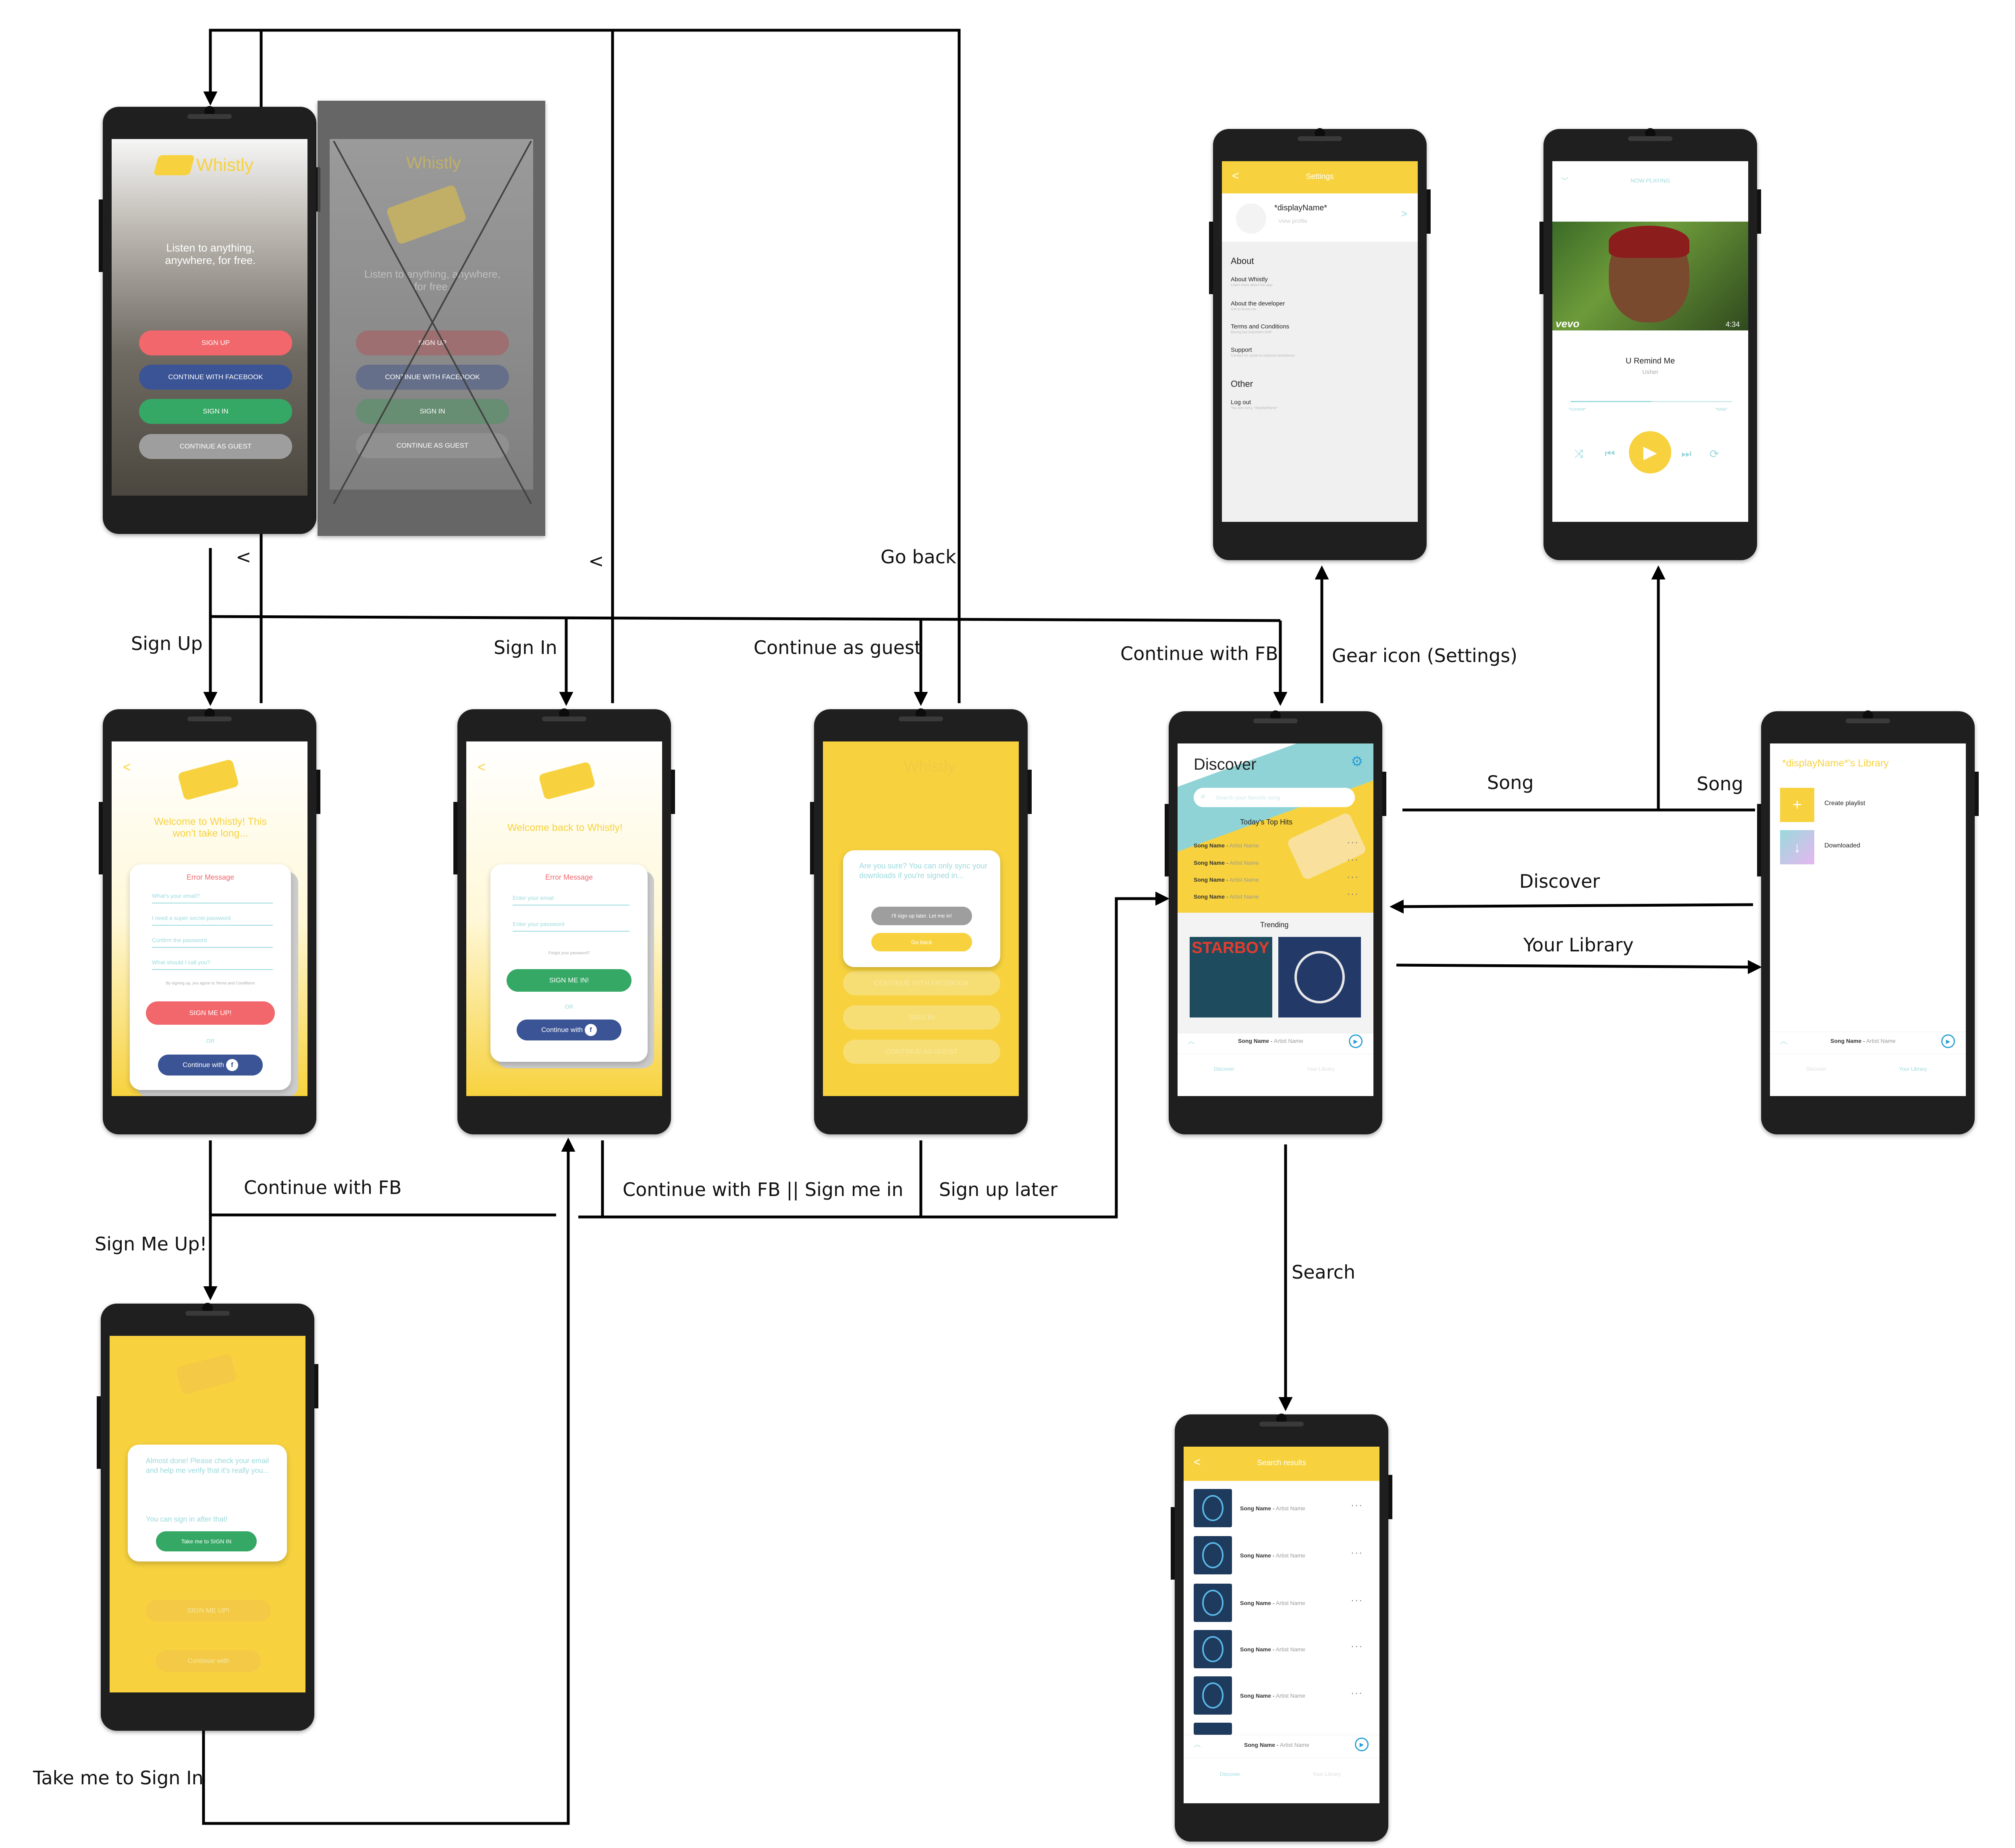 The height and width of the screenshot is (1848, 2015). What do you see at coordinates (1300, 207) in the screenshot?
I see `display-name: *displayName*` at bounding box center [1300, 207].